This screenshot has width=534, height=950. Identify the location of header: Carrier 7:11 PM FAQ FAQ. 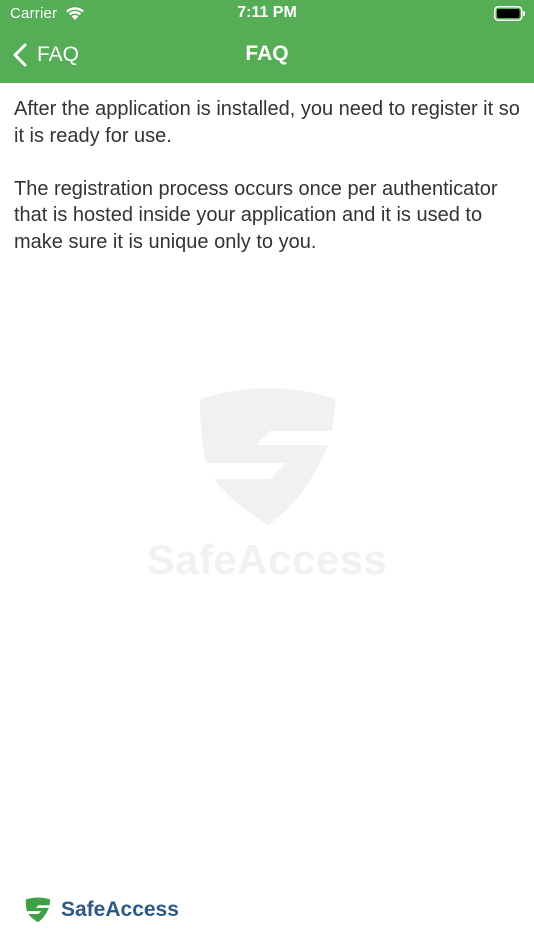
(267, 41).